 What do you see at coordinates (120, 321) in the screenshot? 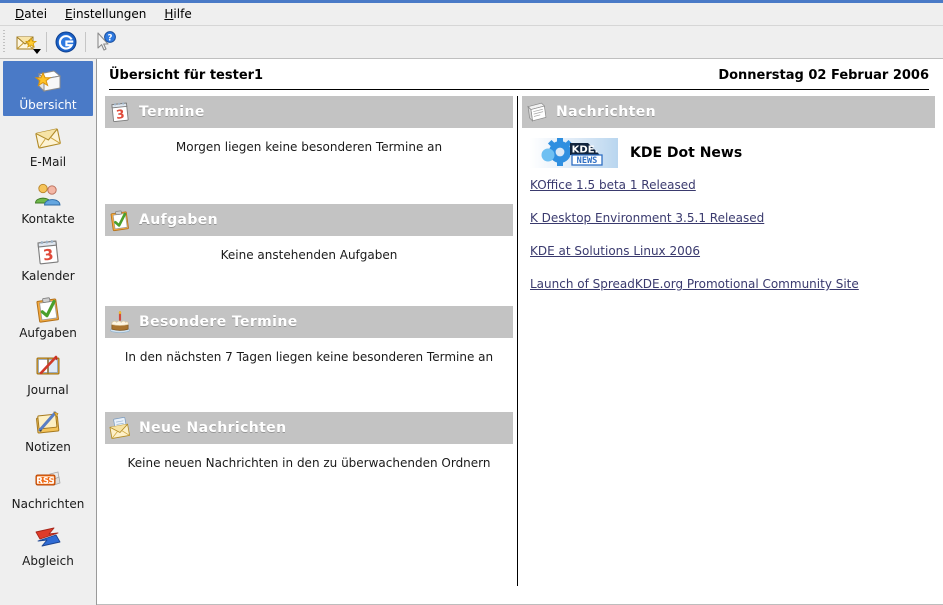
I see `birthday-cake-icon` at bounding box center [120, 321].